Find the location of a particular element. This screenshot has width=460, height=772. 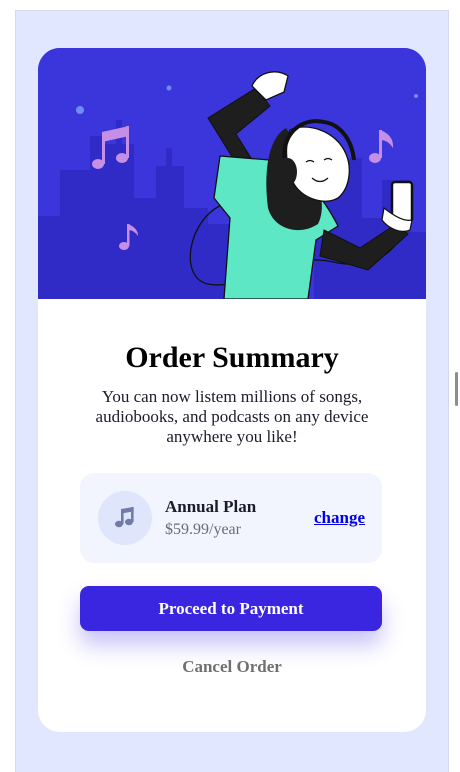

proceed-to-payment-button: Proceed to Payment is located at coordinates (231, 608).